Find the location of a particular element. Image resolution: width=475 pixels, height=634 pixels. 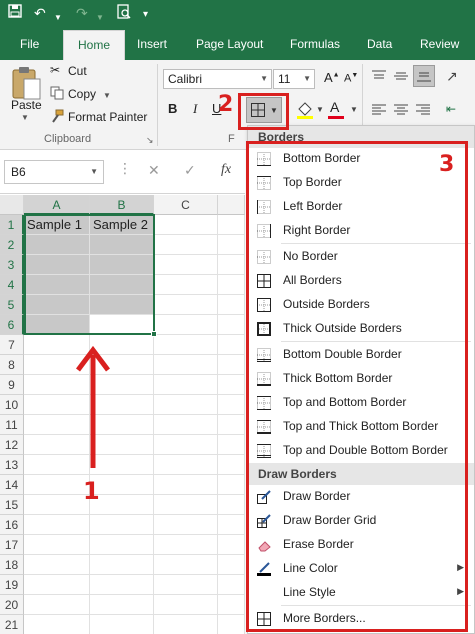

top-align-icon is located at coordinates (379, 77).